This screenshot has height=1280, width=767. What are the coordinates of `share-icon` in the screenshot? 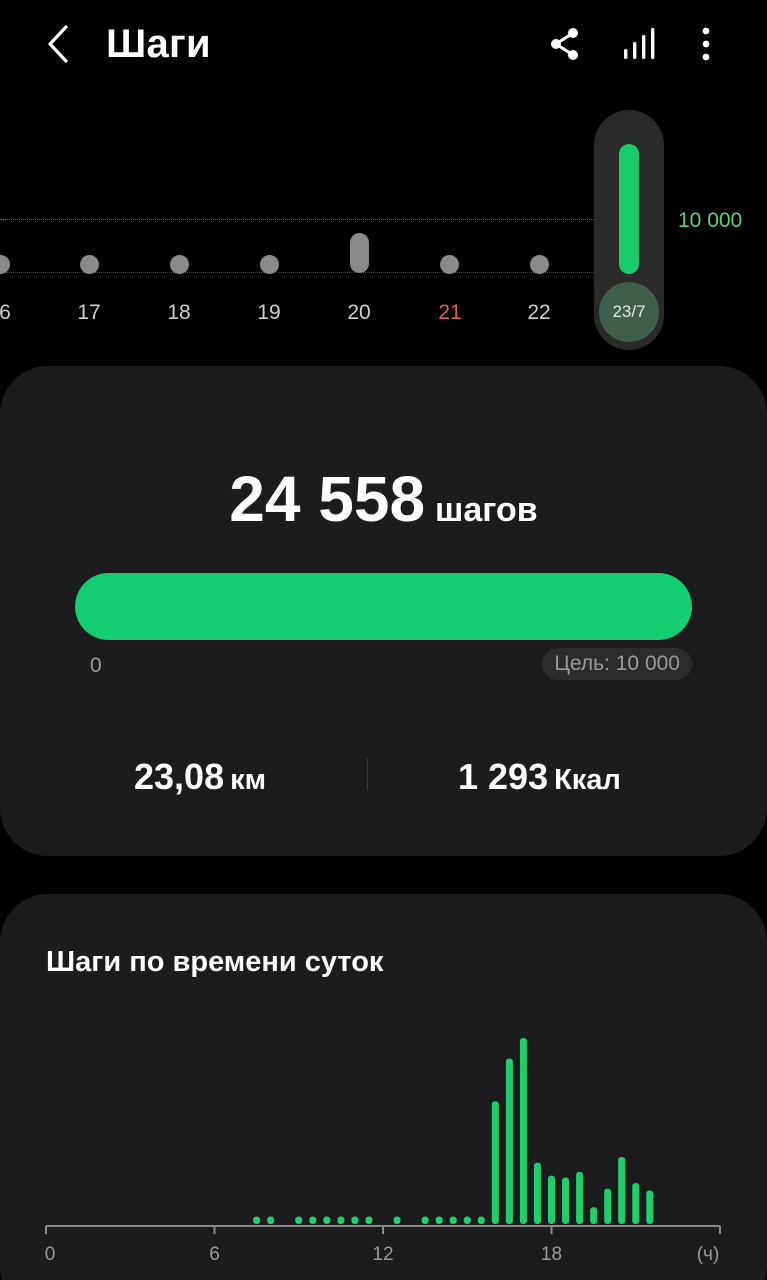 It's located at (565, 44).